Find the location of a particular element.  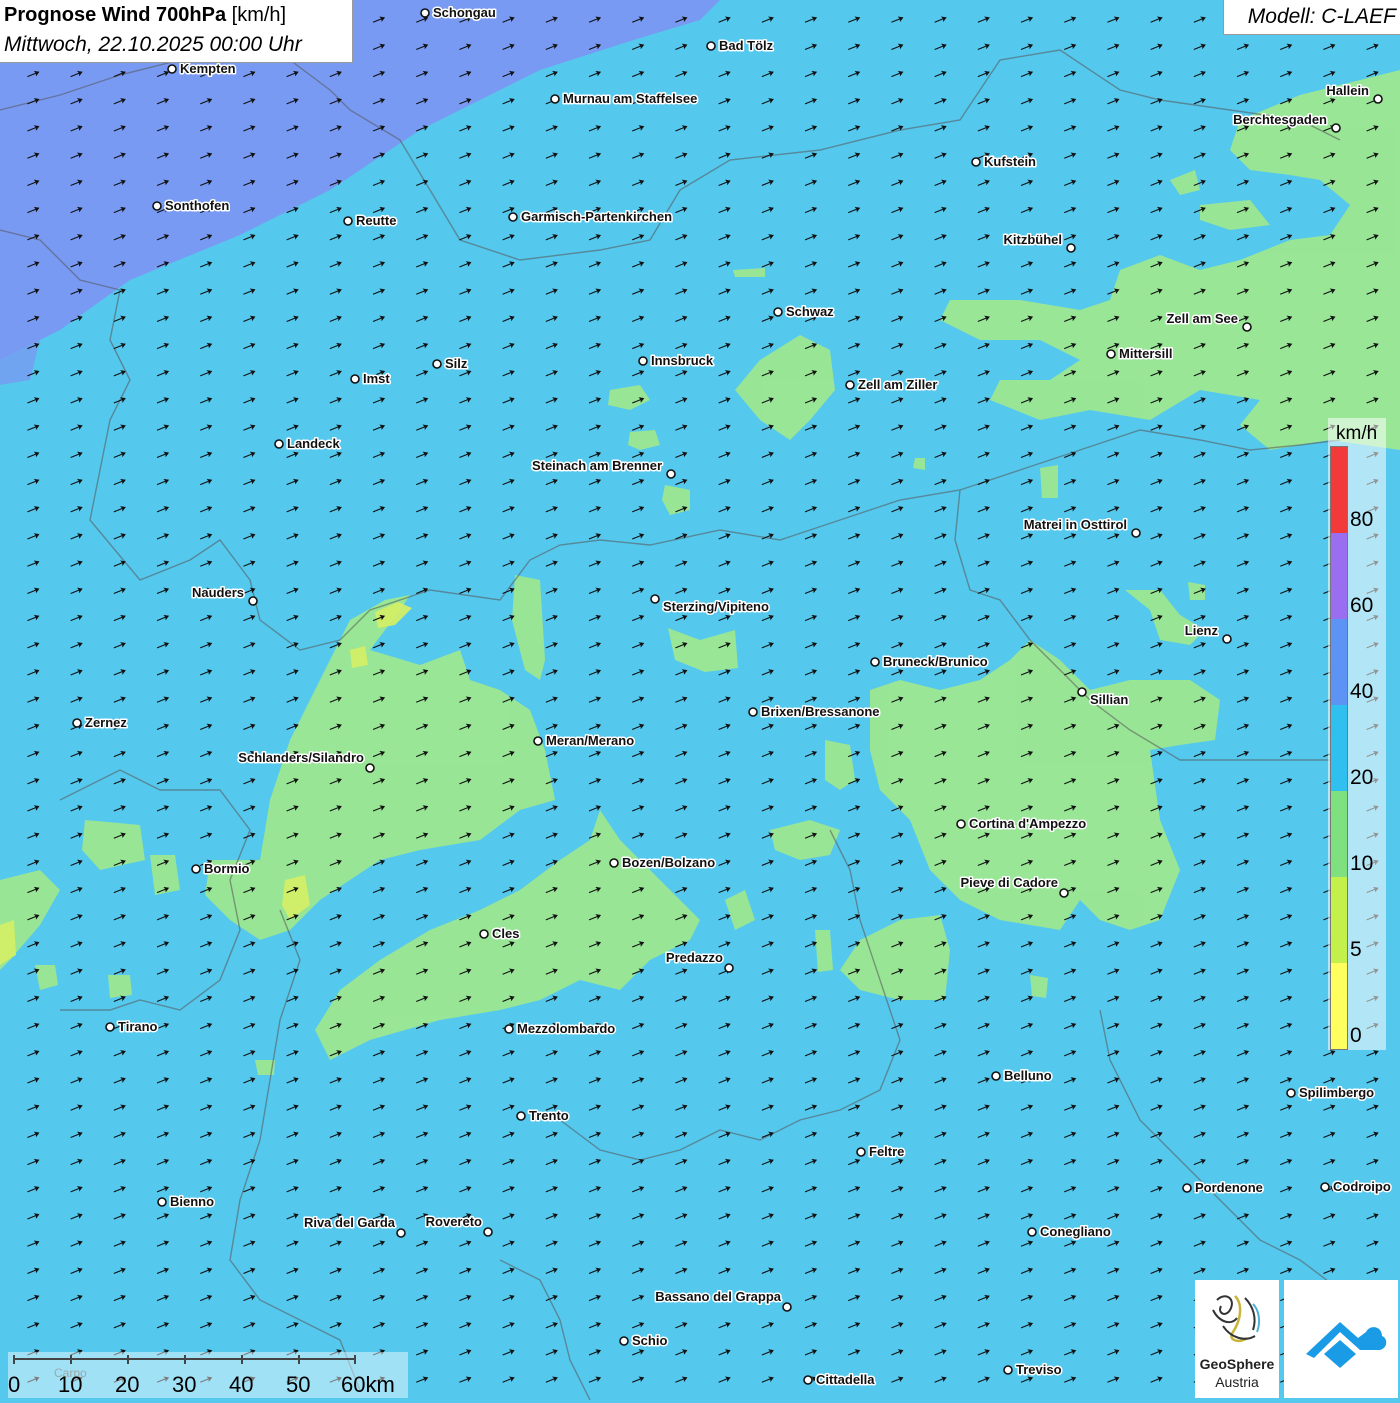

city-label: Garmisch-Partenkirchen is located at coordinates (596, 216).